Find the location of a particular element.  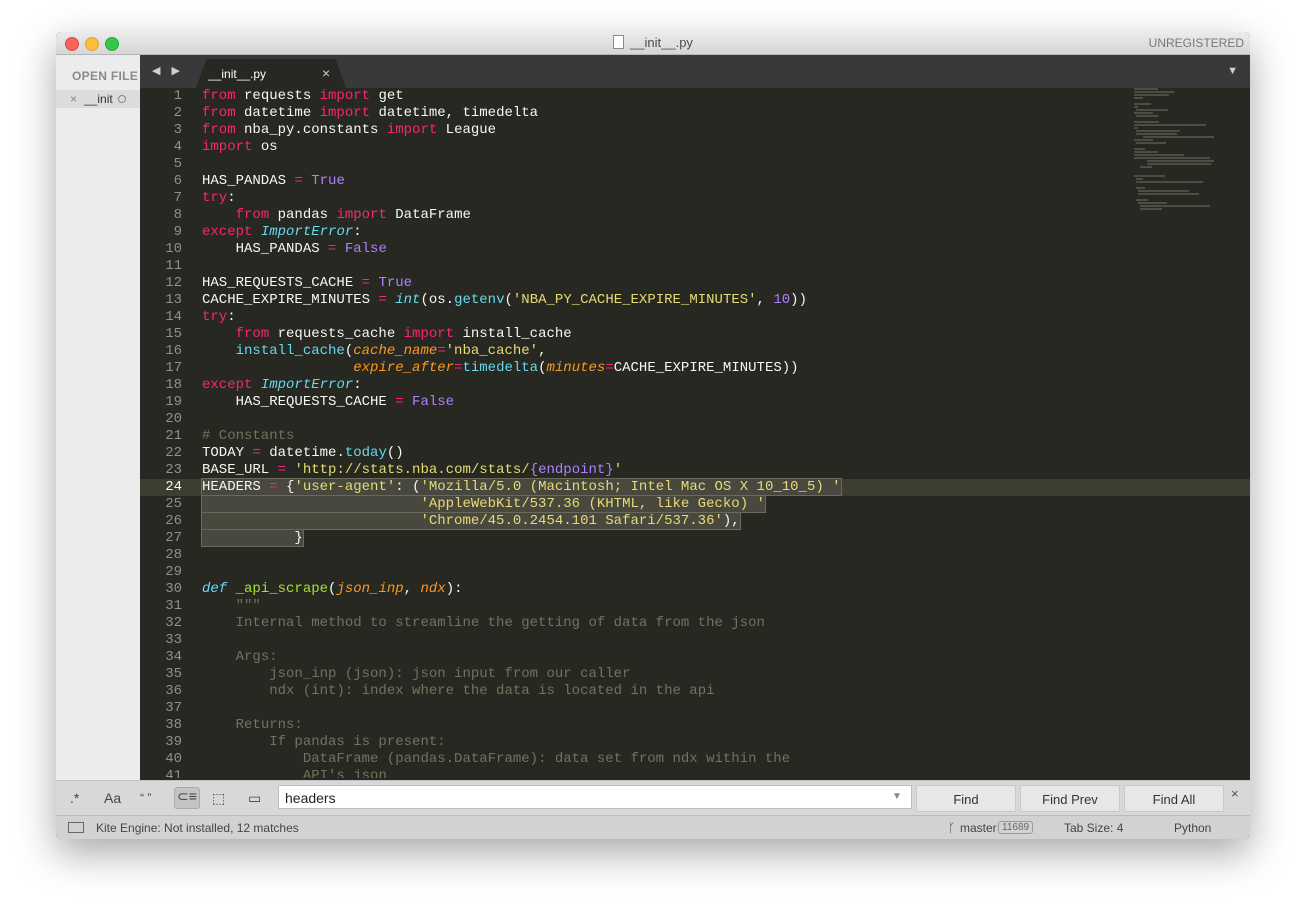

regex-toggle: .* is located at coordinates (74, 798).